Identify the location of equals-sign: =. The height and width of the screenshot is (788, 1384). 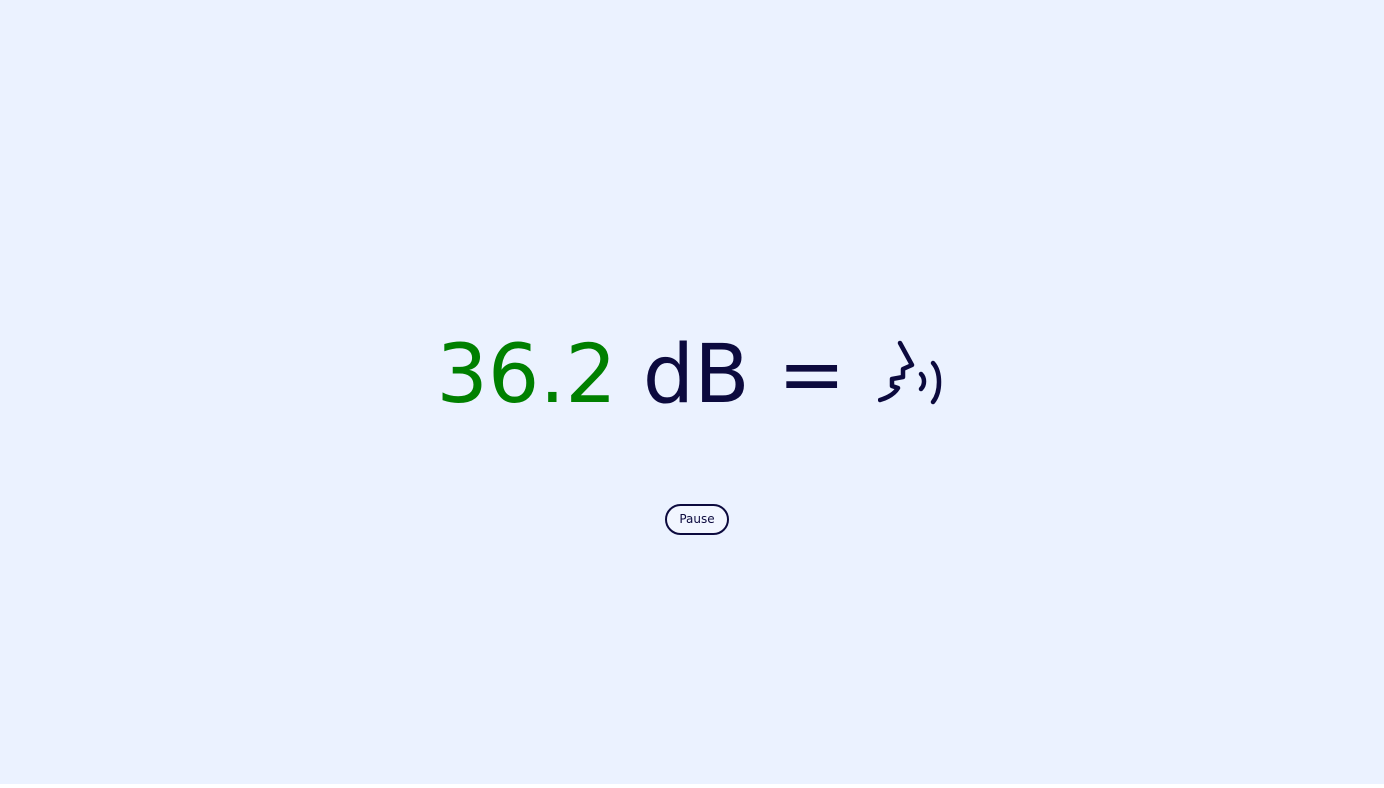
(811, 374).